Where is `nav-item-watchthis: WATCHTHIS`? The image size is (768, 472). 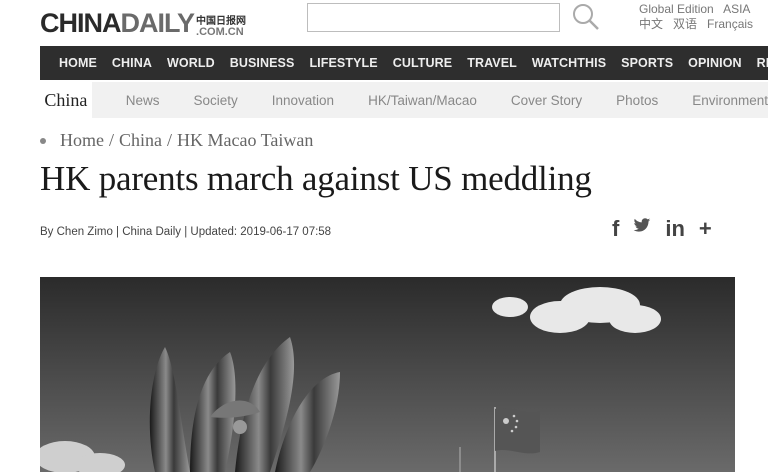 nav-item-watchthis: WATCHTHIS is located at coordinates (569, 63).